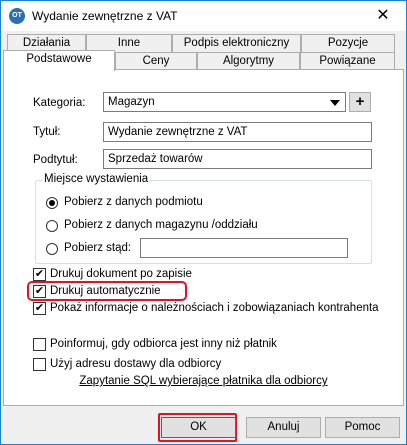 Image resolution: width=407 pixels, height=445 pixels. What do you see at coordinates (59, 103) in the screenshot?
I see `kategoria-label: Kategoria:` at bounding box center [59, 103].